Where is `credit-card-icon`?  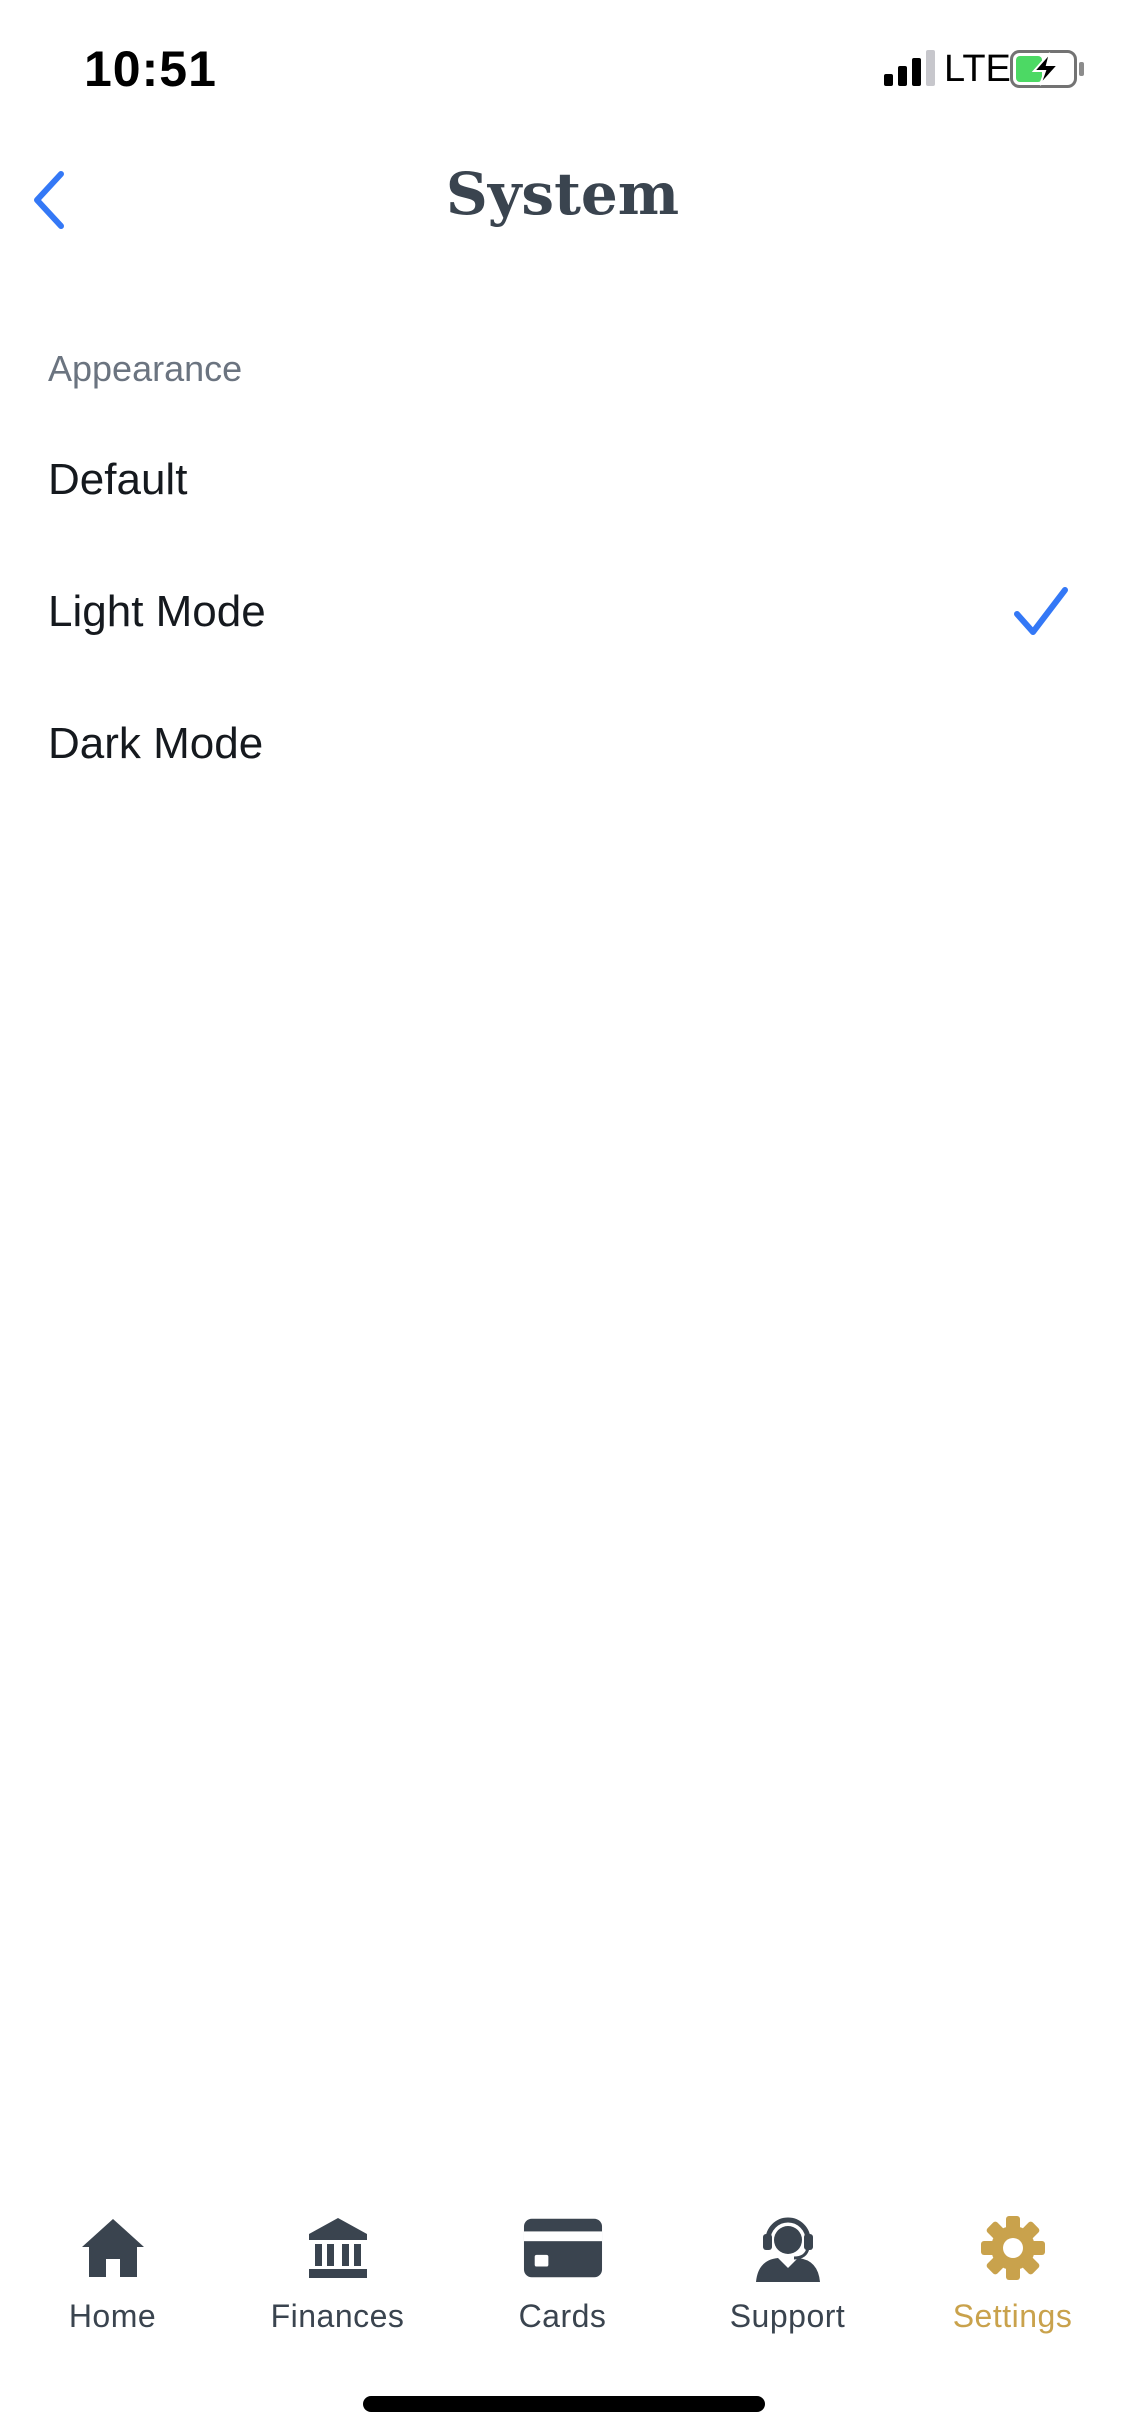 credit-card-icon is located at coordinates (563, 2248).